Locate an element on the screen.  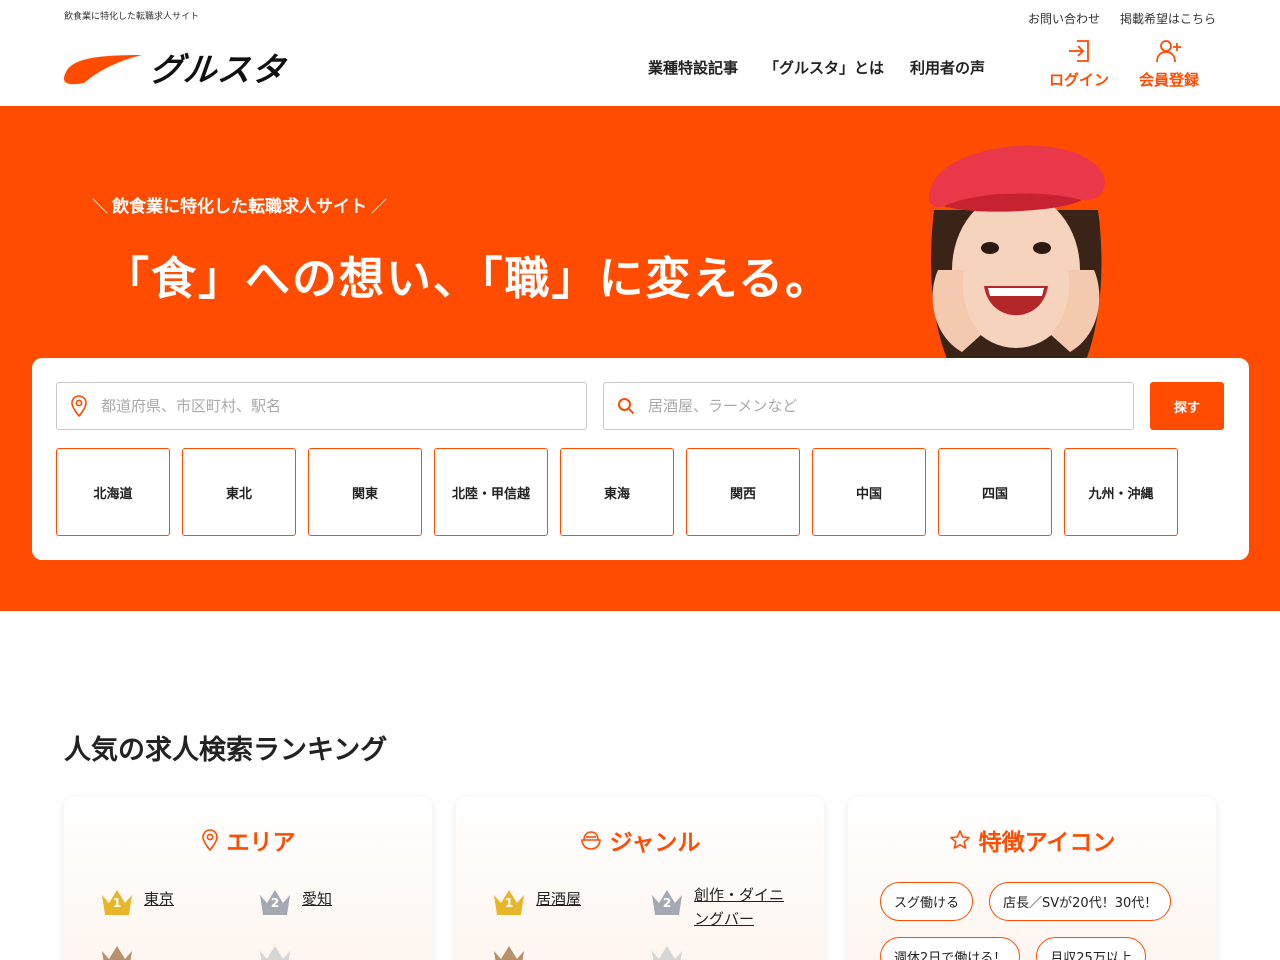
register-label: 会員登録 is located at coordinates (1169, 80).